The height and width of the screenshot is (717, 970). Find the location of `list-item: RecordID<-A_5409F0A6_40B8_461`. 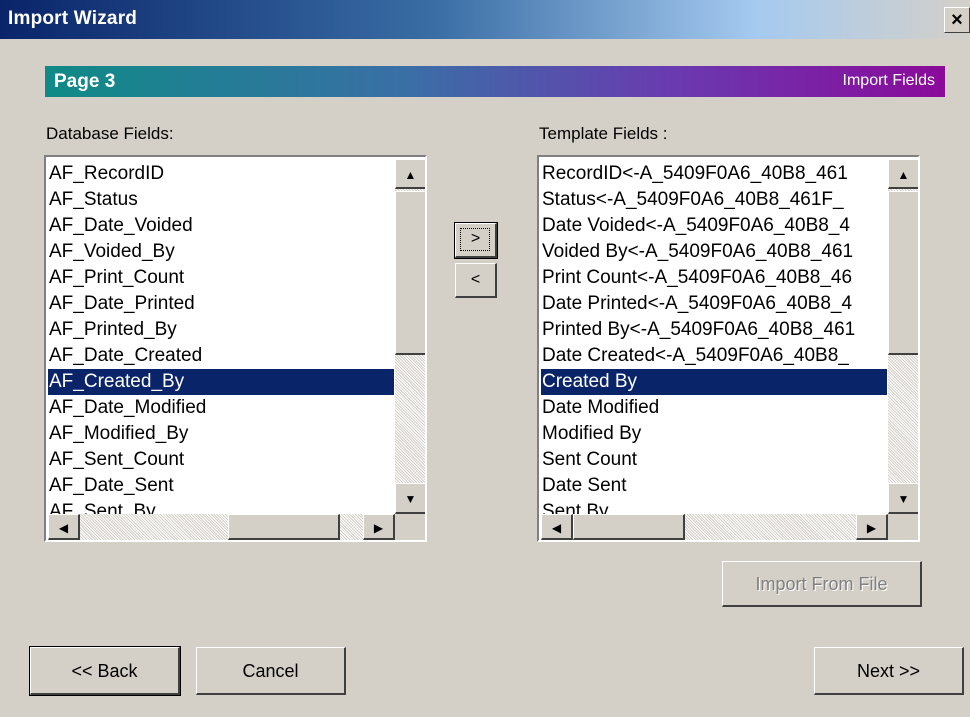

list-item: RecordID<-A_5409F0A6_40B8_461 is located at coordinates (714, 174).